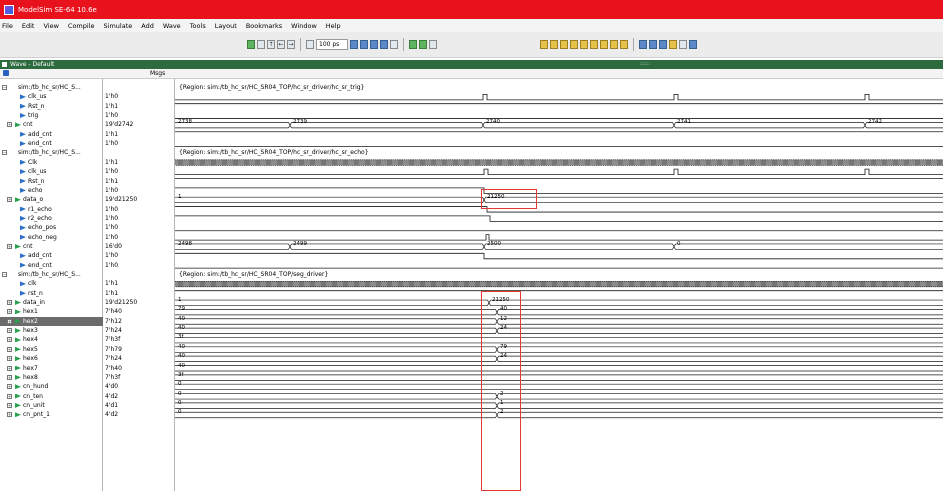  Describe the element at coordinates (51, 396) in the screenshot. I see `signal-row-cn-ten: + cn_ten` at that location.